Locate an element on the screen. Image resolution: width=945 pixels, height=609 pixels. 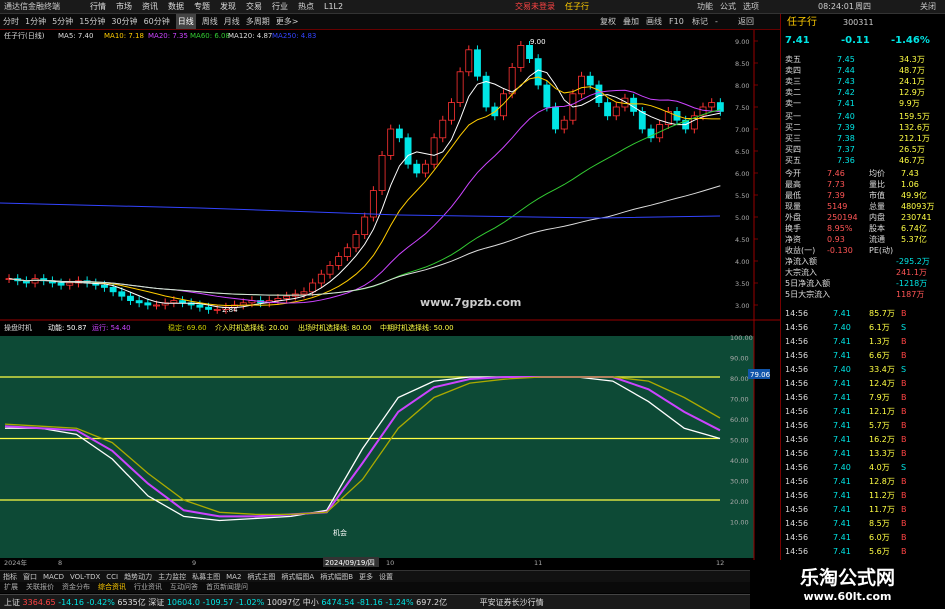
period-2: 5分钟 is located at coordinates (62, 21).